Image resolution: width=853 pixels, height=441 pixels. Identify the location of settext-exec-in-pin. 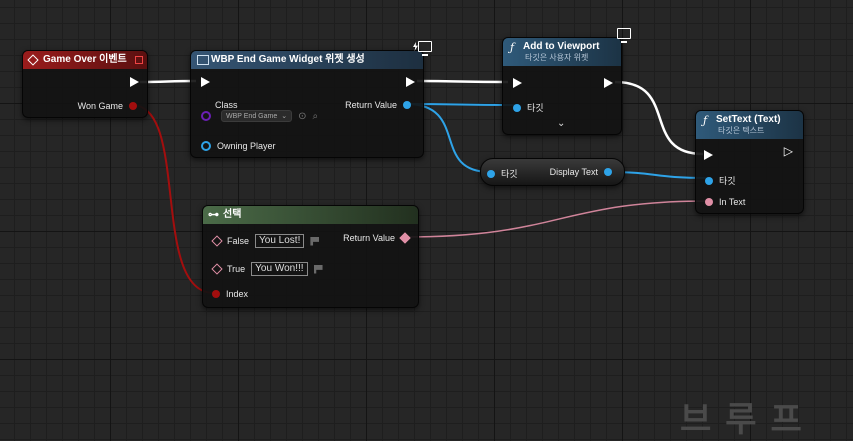
(708, 155).